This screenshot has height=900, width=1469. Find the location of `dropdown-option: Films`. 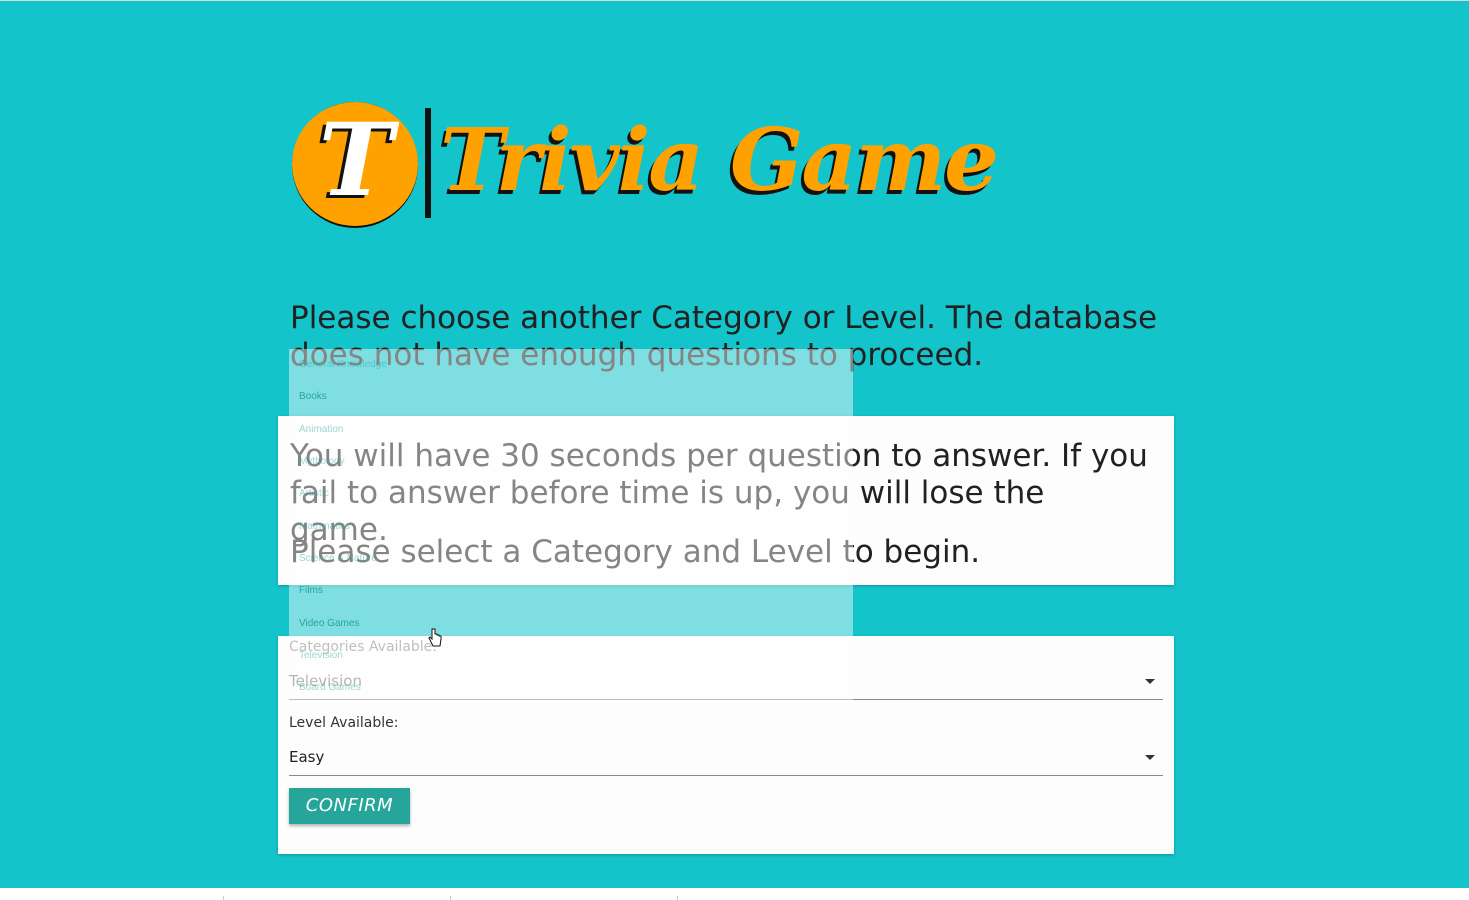

dropdown-option: Films is located at coordinates (311, 590).